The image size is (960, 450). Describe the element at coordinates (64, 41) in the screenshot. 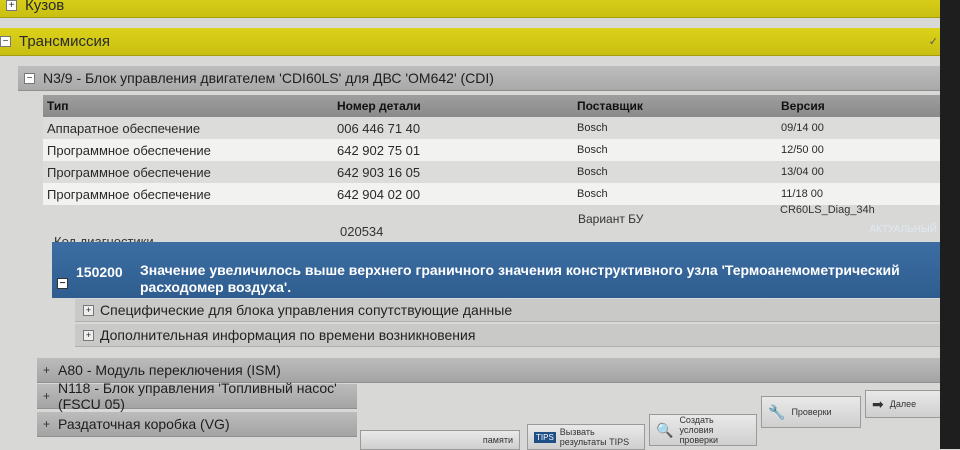

I see `section-transmission-label: Трансмиссия` at that location.